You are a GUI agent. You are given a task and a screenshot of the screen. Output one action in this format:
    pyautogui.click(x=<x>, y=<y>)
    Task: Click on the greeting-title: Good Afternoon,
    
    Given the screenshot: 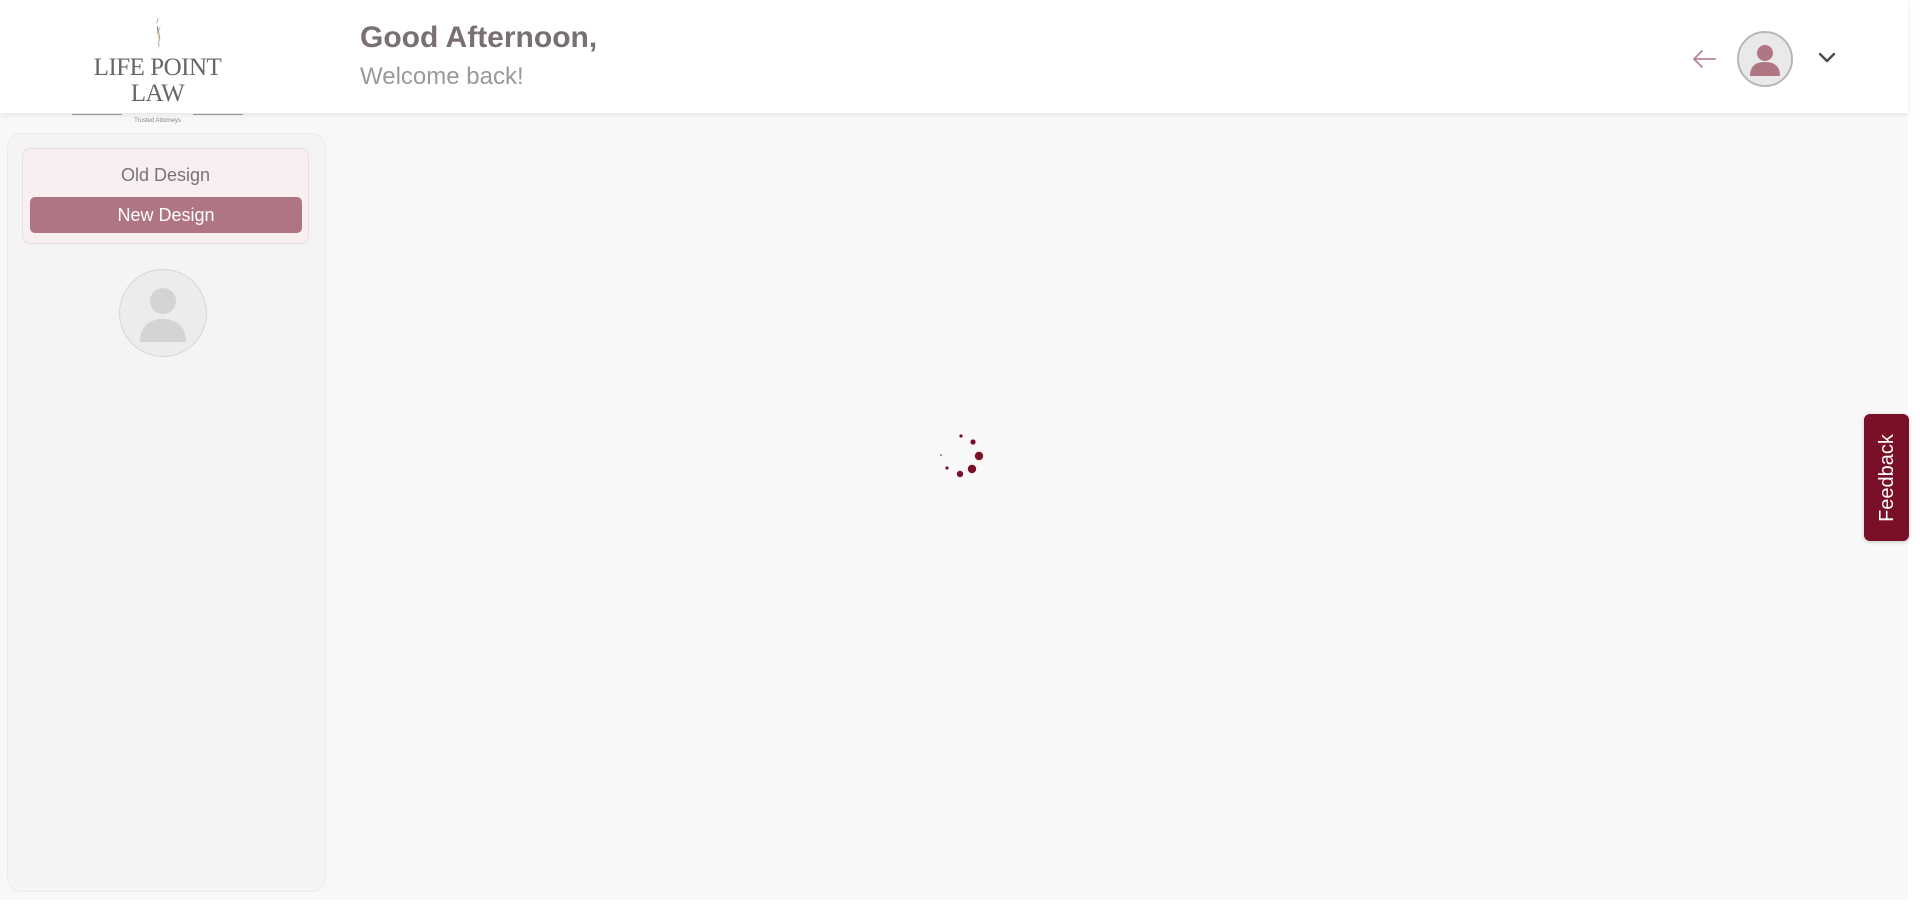 What is the action you would take?
    pyautogui.click(x=479, y=37)
    